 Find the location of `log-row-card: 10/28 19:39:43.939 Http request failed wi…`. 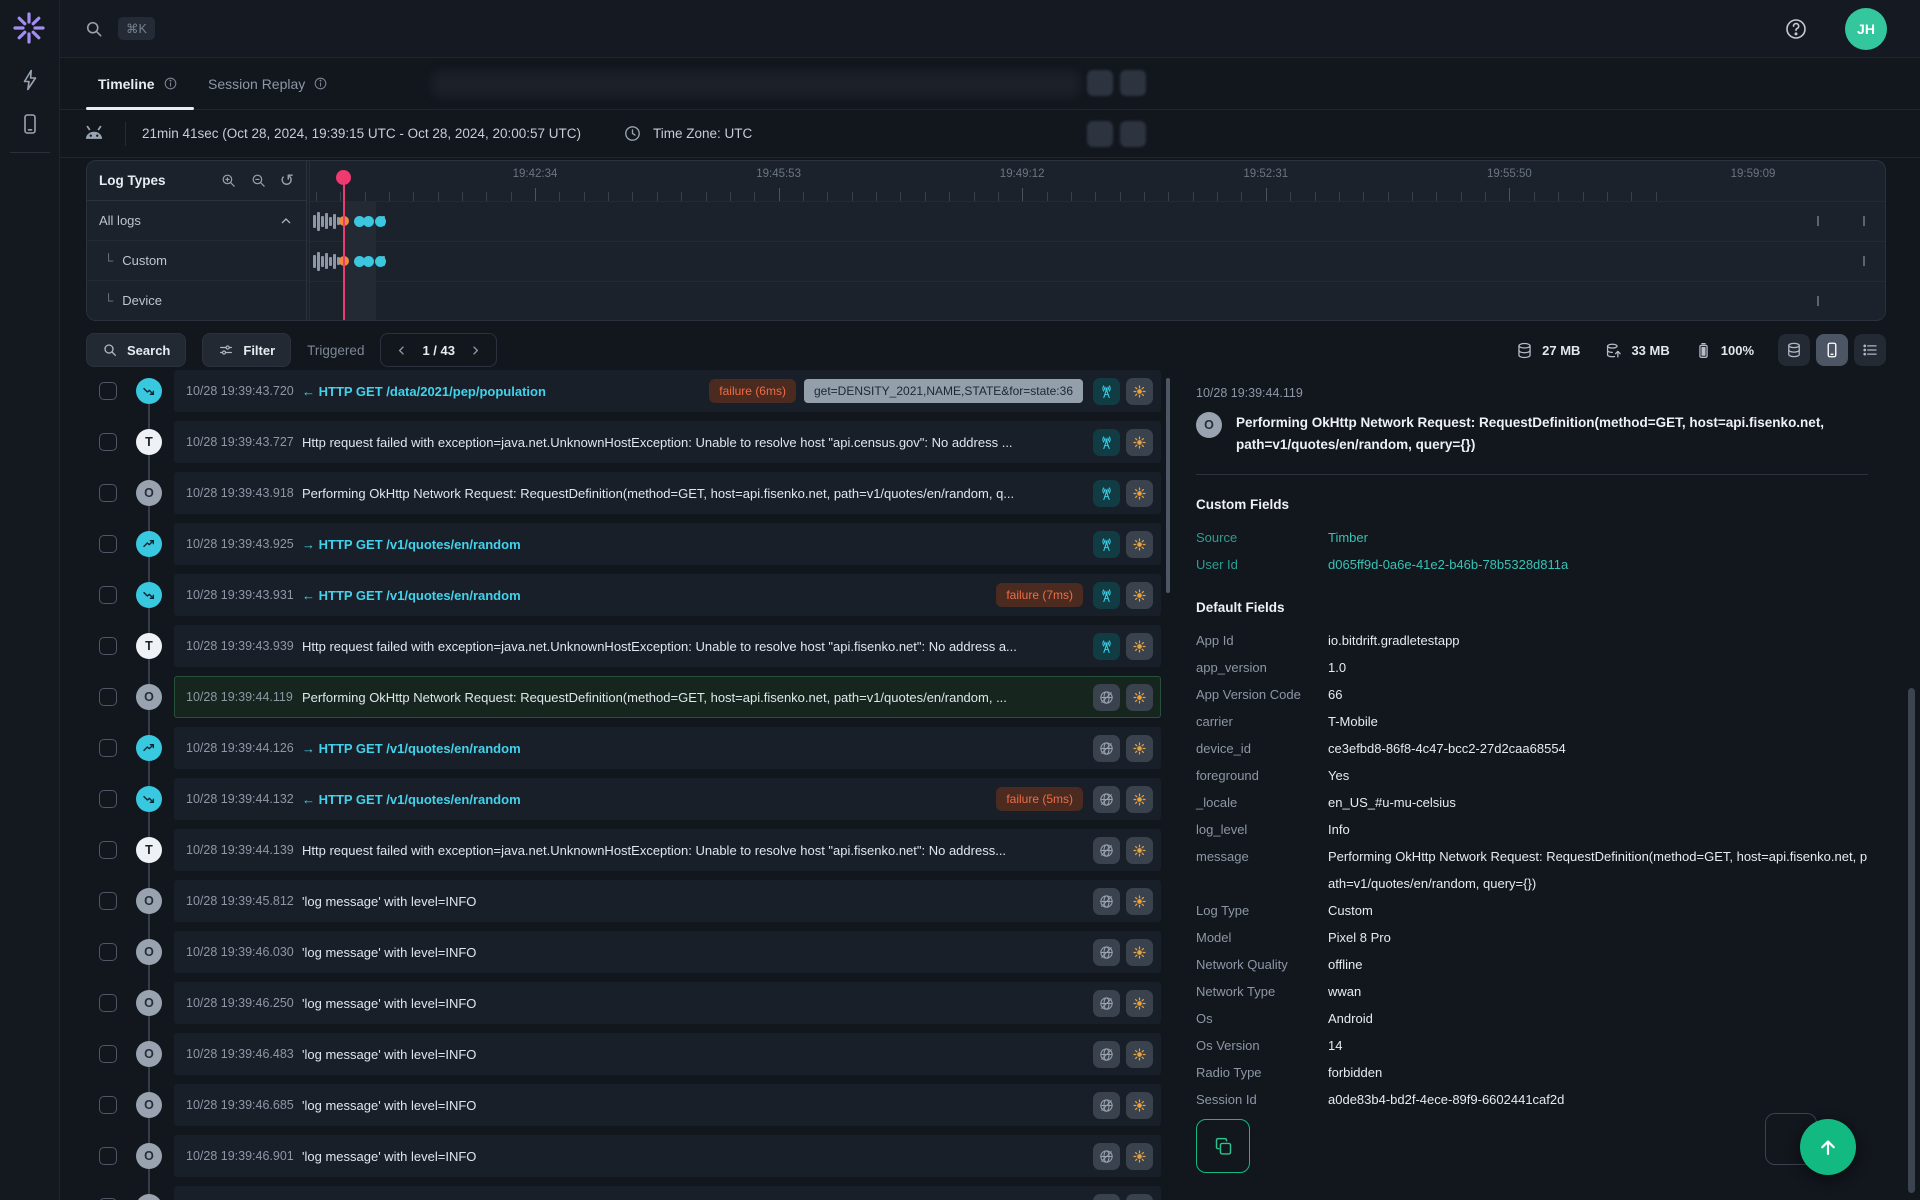

log-row-card: 10/28 19:39:43.939 Http request failed wi… is located at coordinates (667, 646).